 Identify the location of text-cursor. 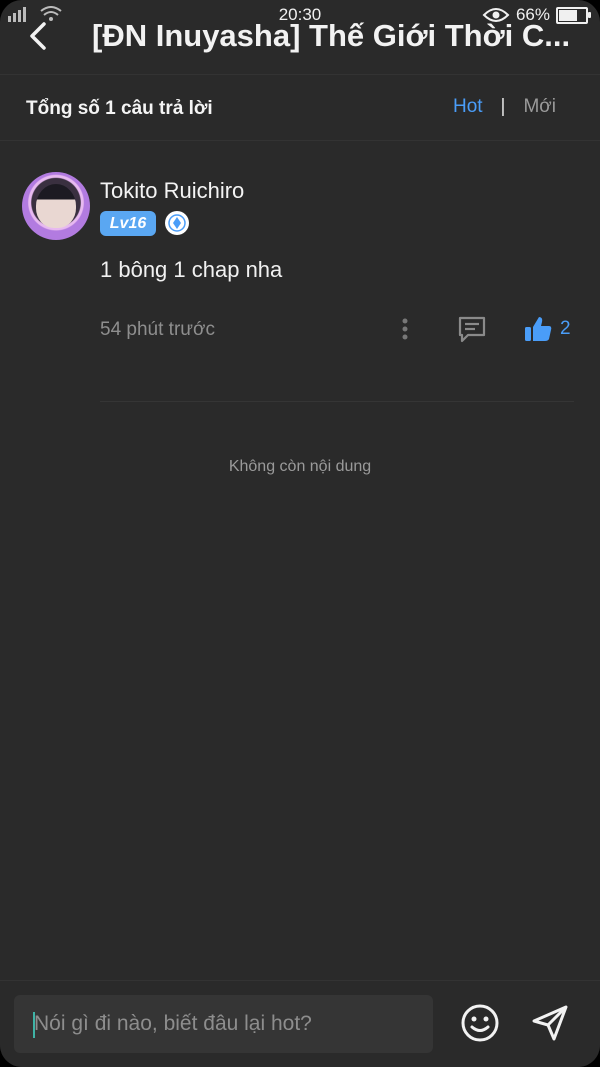
(34, 1025).